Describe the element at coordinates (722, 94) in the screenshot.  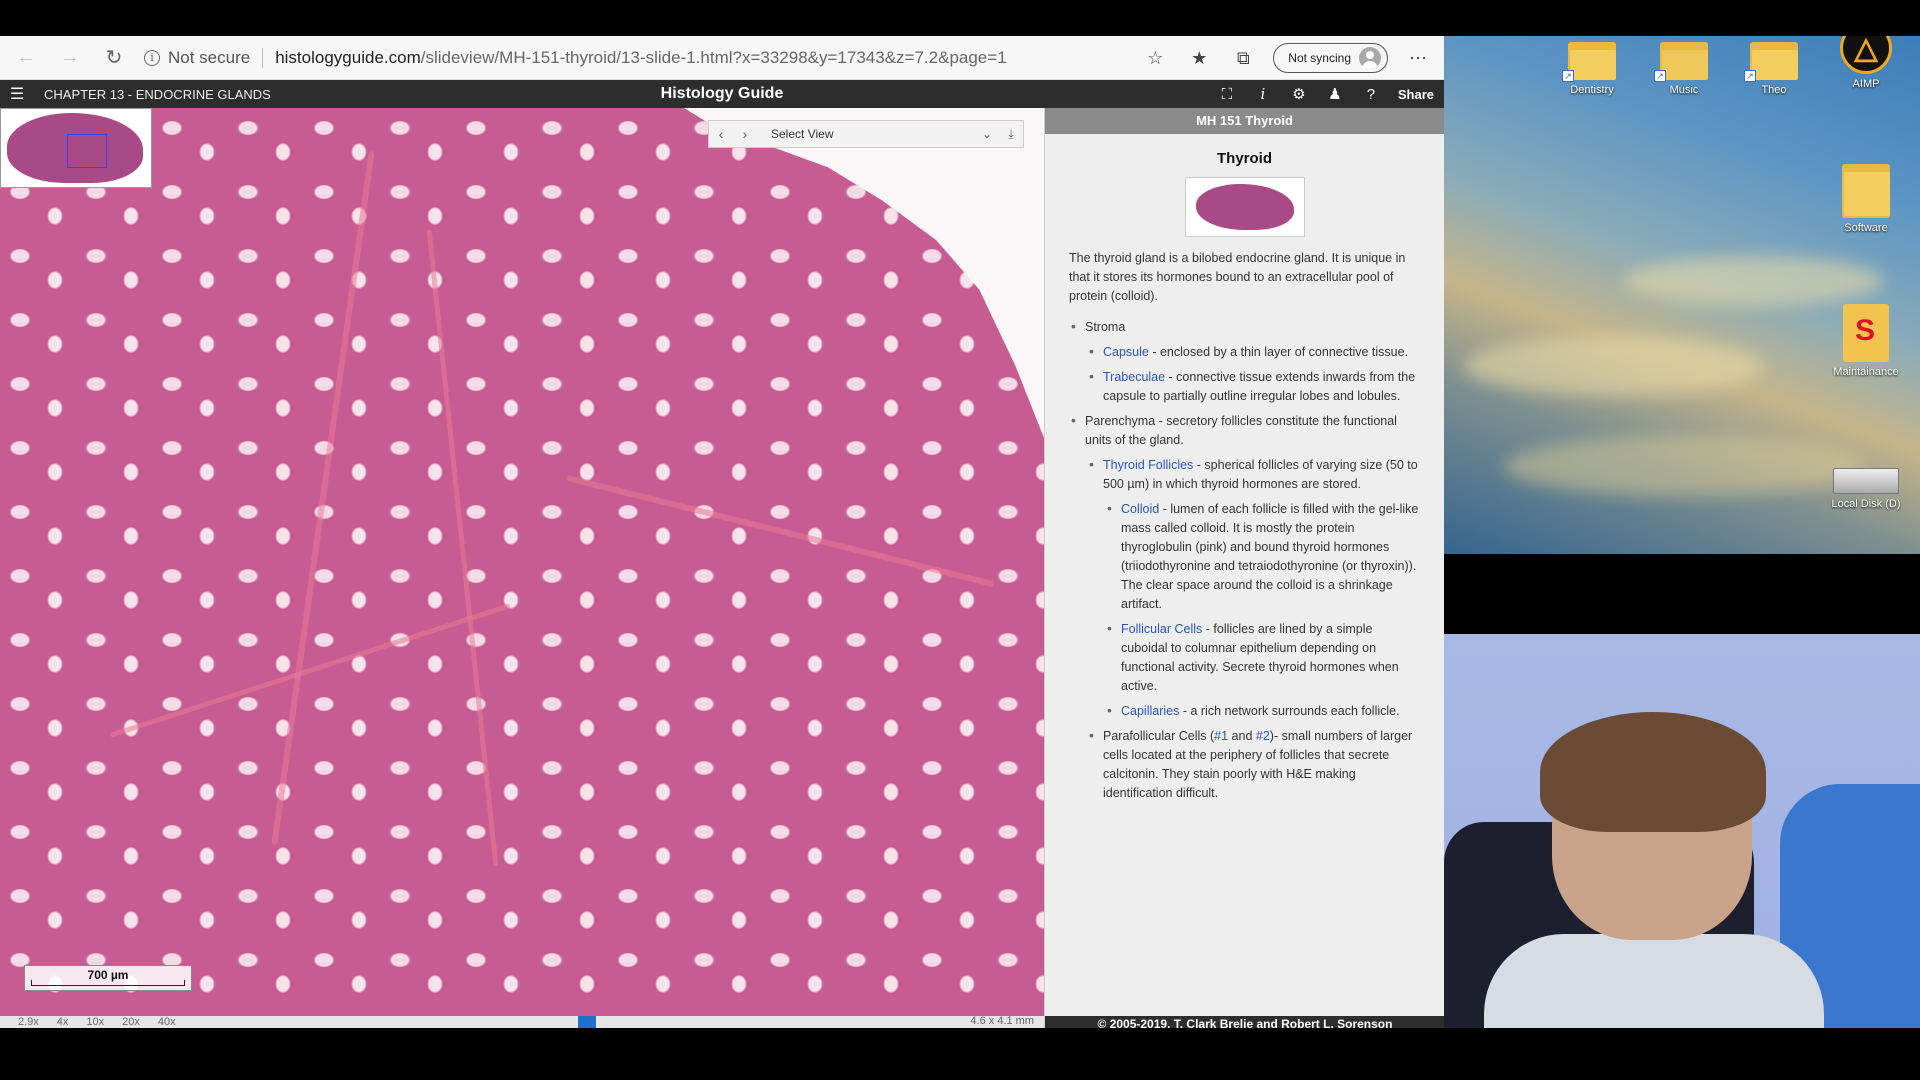
I see `site-title: Histology Guide` at that location.